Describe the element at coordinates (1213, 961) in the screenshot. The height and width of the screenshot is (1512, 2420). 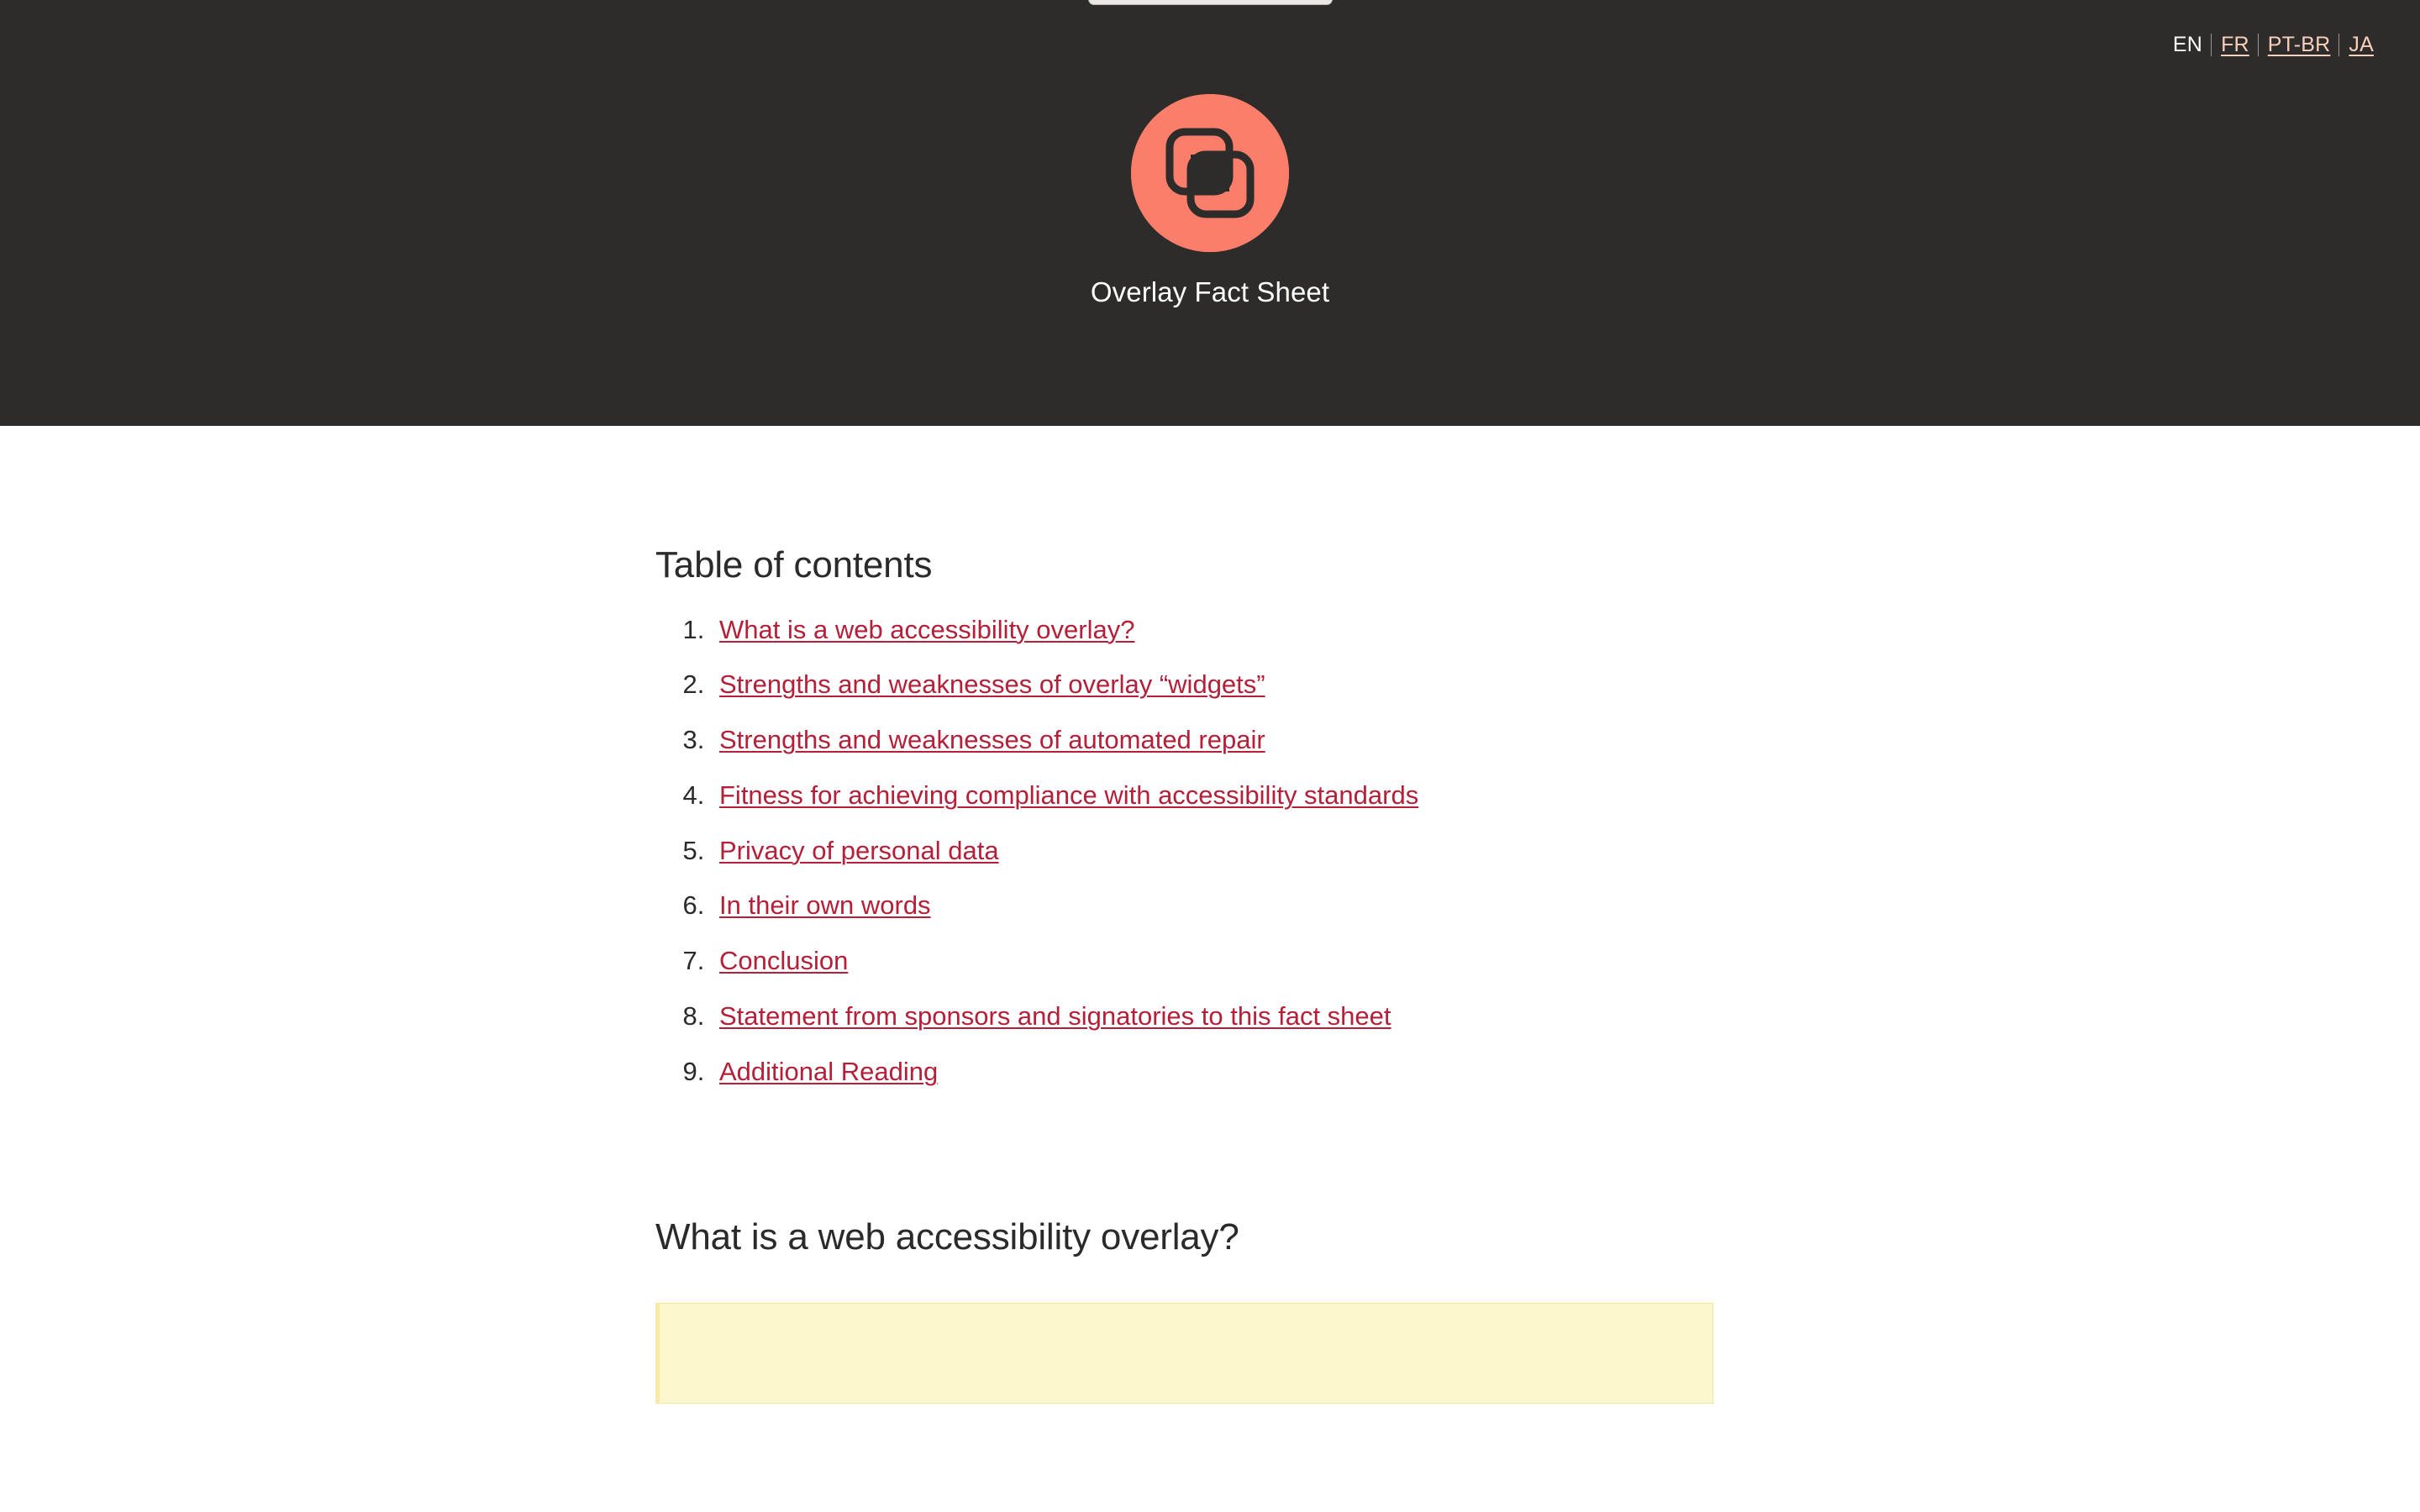
I see `list-item: Conclusion` at that location.